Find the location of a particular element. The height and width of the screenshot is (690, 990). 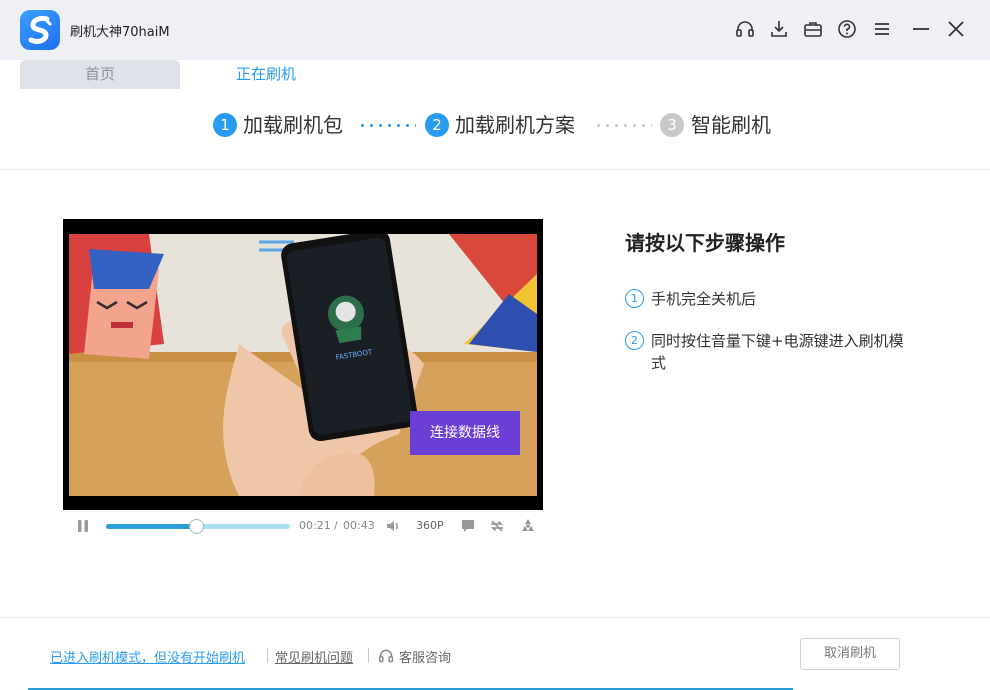

current-time: 00:21 is located at coordinates (315, 525).